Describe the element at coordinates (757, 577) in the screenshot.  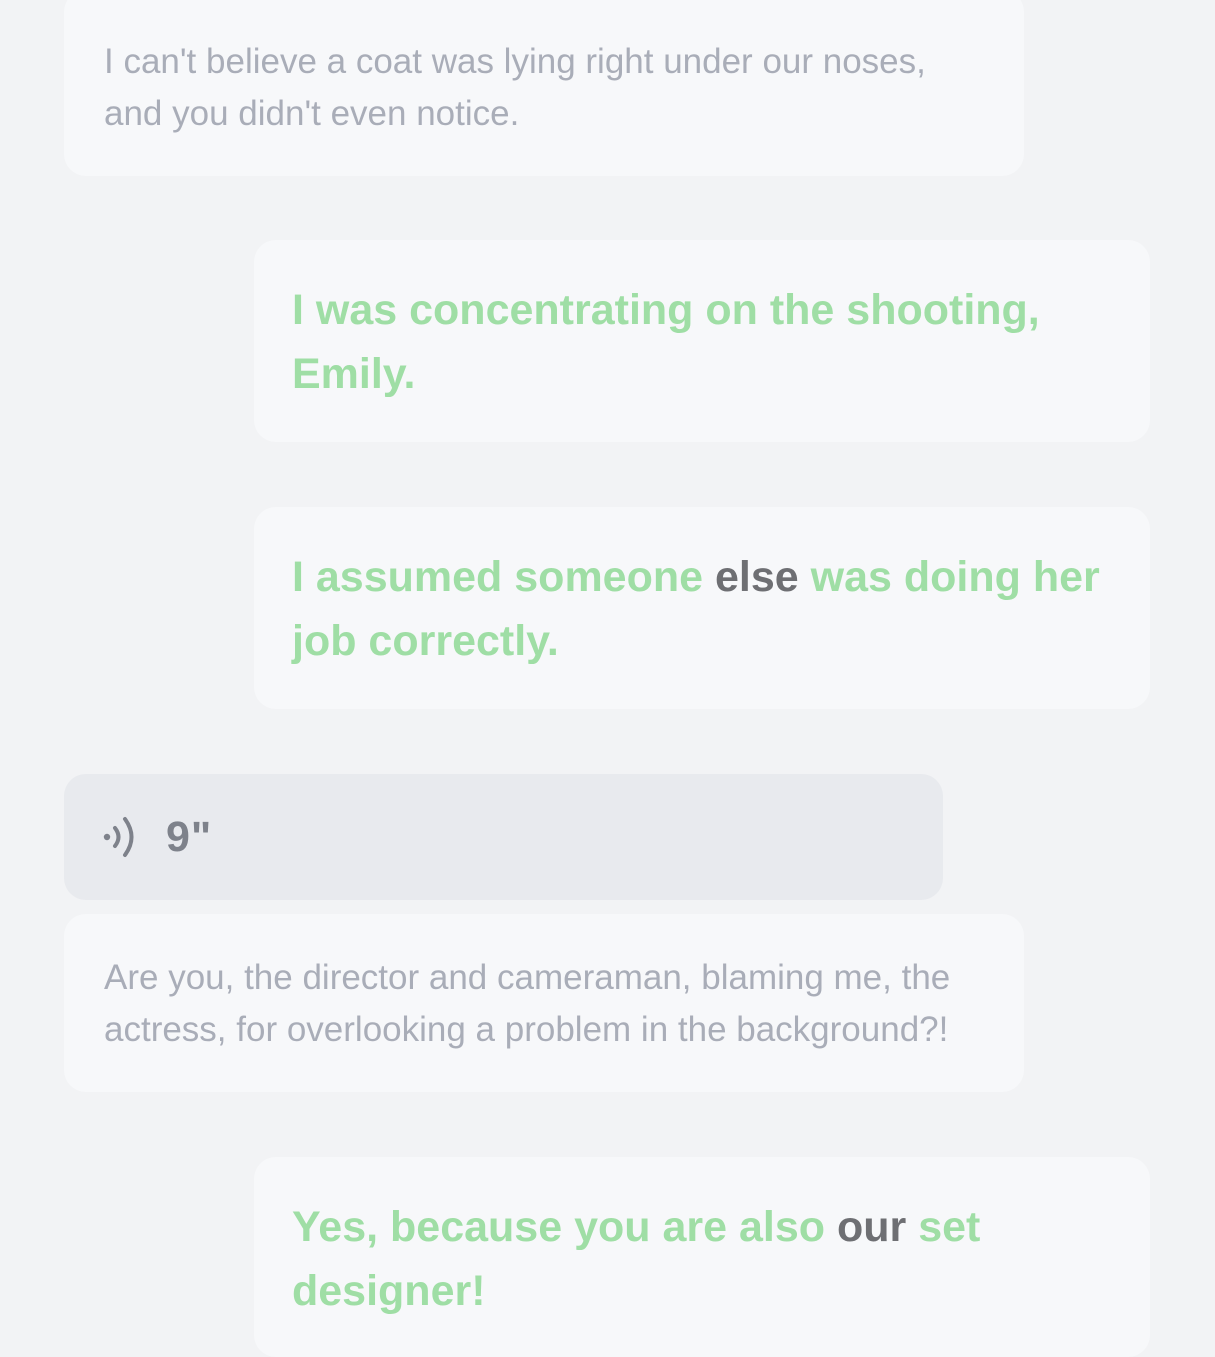
I see `highlighted-word: else` at that location.